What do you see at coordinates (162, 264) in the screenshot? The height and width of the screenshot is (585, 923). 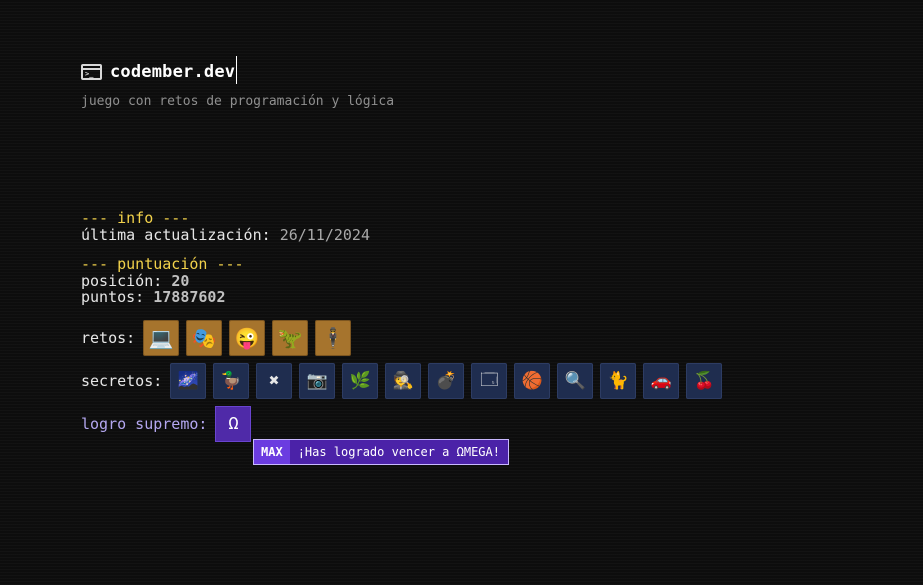 I see `score-heading: --- puntuación ---` at bounding box center [162, 264].